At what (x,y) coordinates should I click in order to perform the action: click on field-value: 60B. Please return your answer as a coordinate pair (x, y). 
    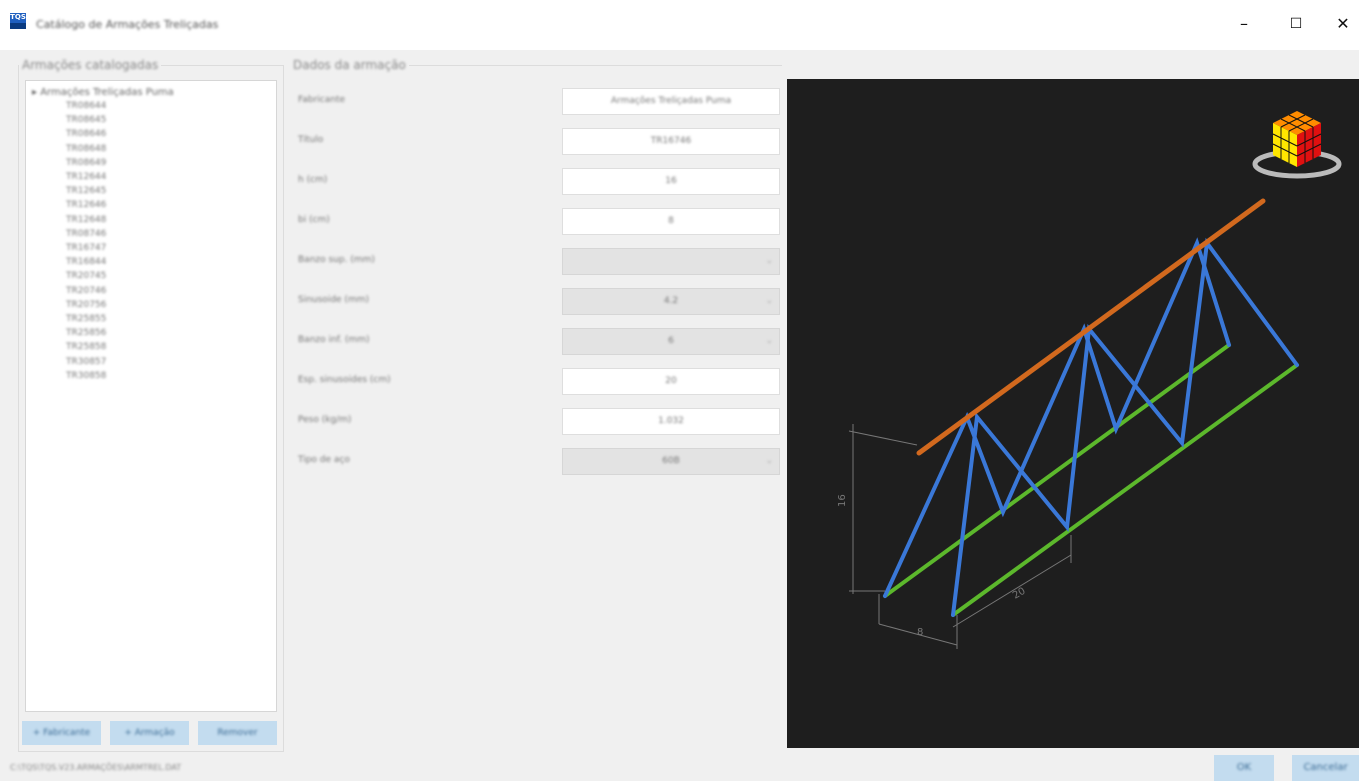
    Looking at the image, I should click on (671, 461).